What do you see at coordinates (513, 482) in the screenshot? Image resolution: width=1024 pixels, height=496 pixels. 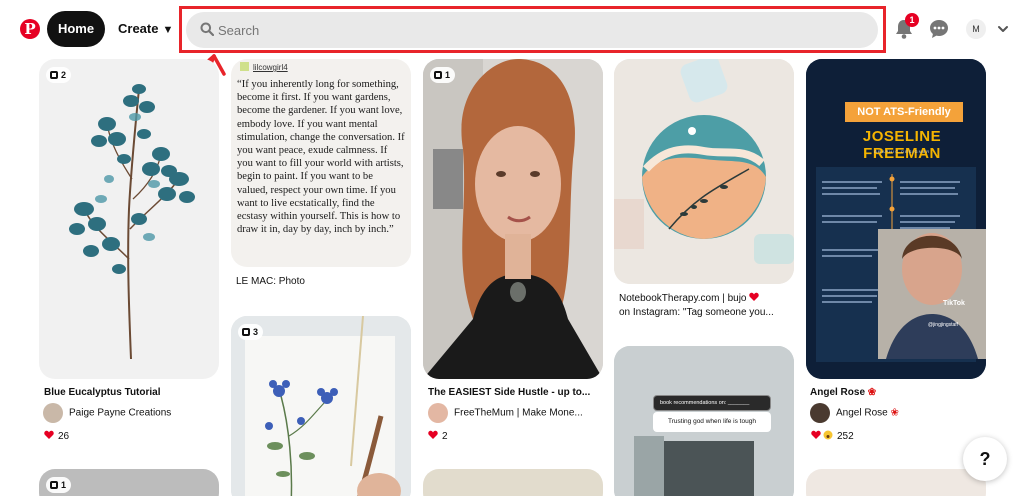 I see `pin-bottom-video-image` at bounding box center [513, 482].